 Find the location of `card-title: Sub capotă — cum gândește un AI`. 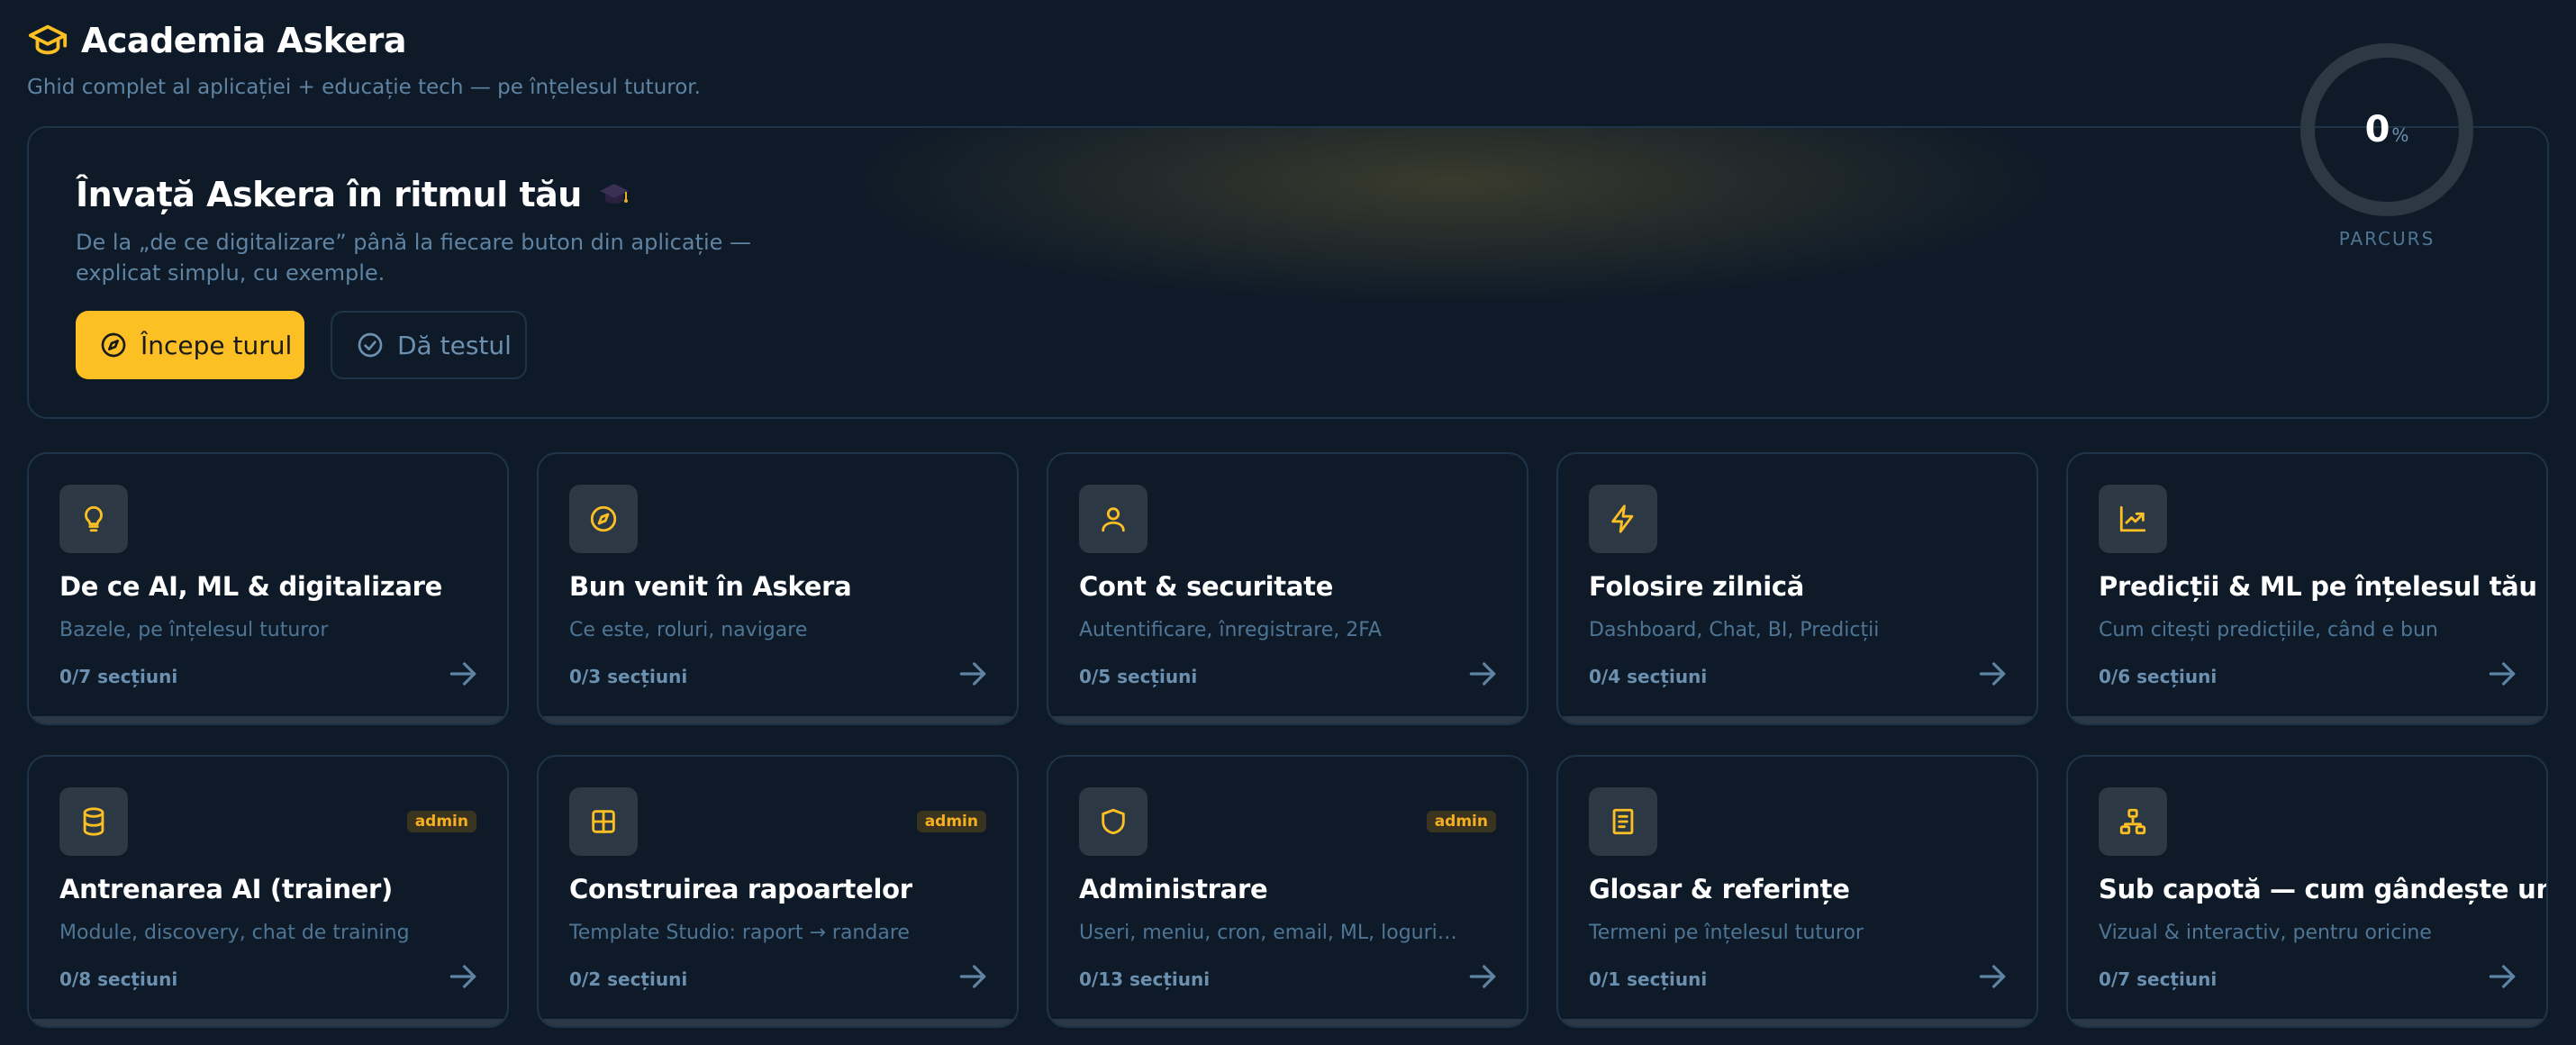

card-title: Sub capotă — cum gândește un AI is located at coordinates (2323, 889).